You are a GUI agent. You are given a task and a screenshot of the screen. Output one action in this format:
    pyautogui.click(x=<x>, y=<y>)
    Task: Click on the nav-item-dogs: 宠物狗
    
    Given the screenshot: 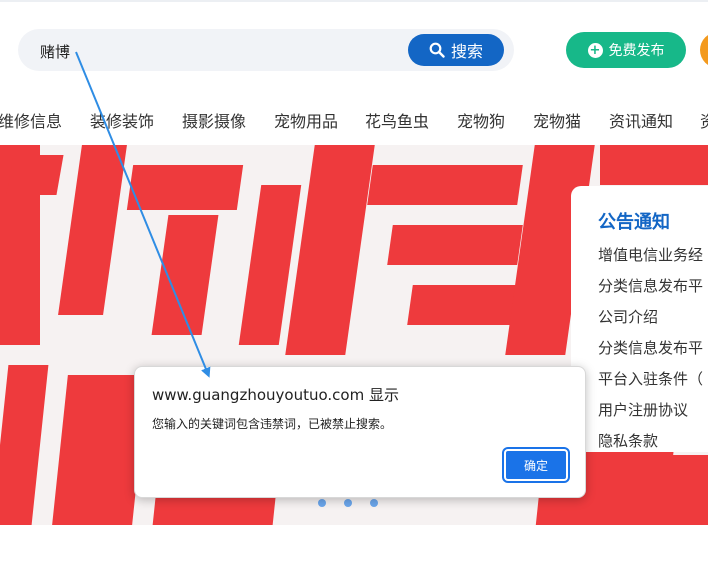 What is the action you would take?
    pyautogui.click(x=481, y=120)
    